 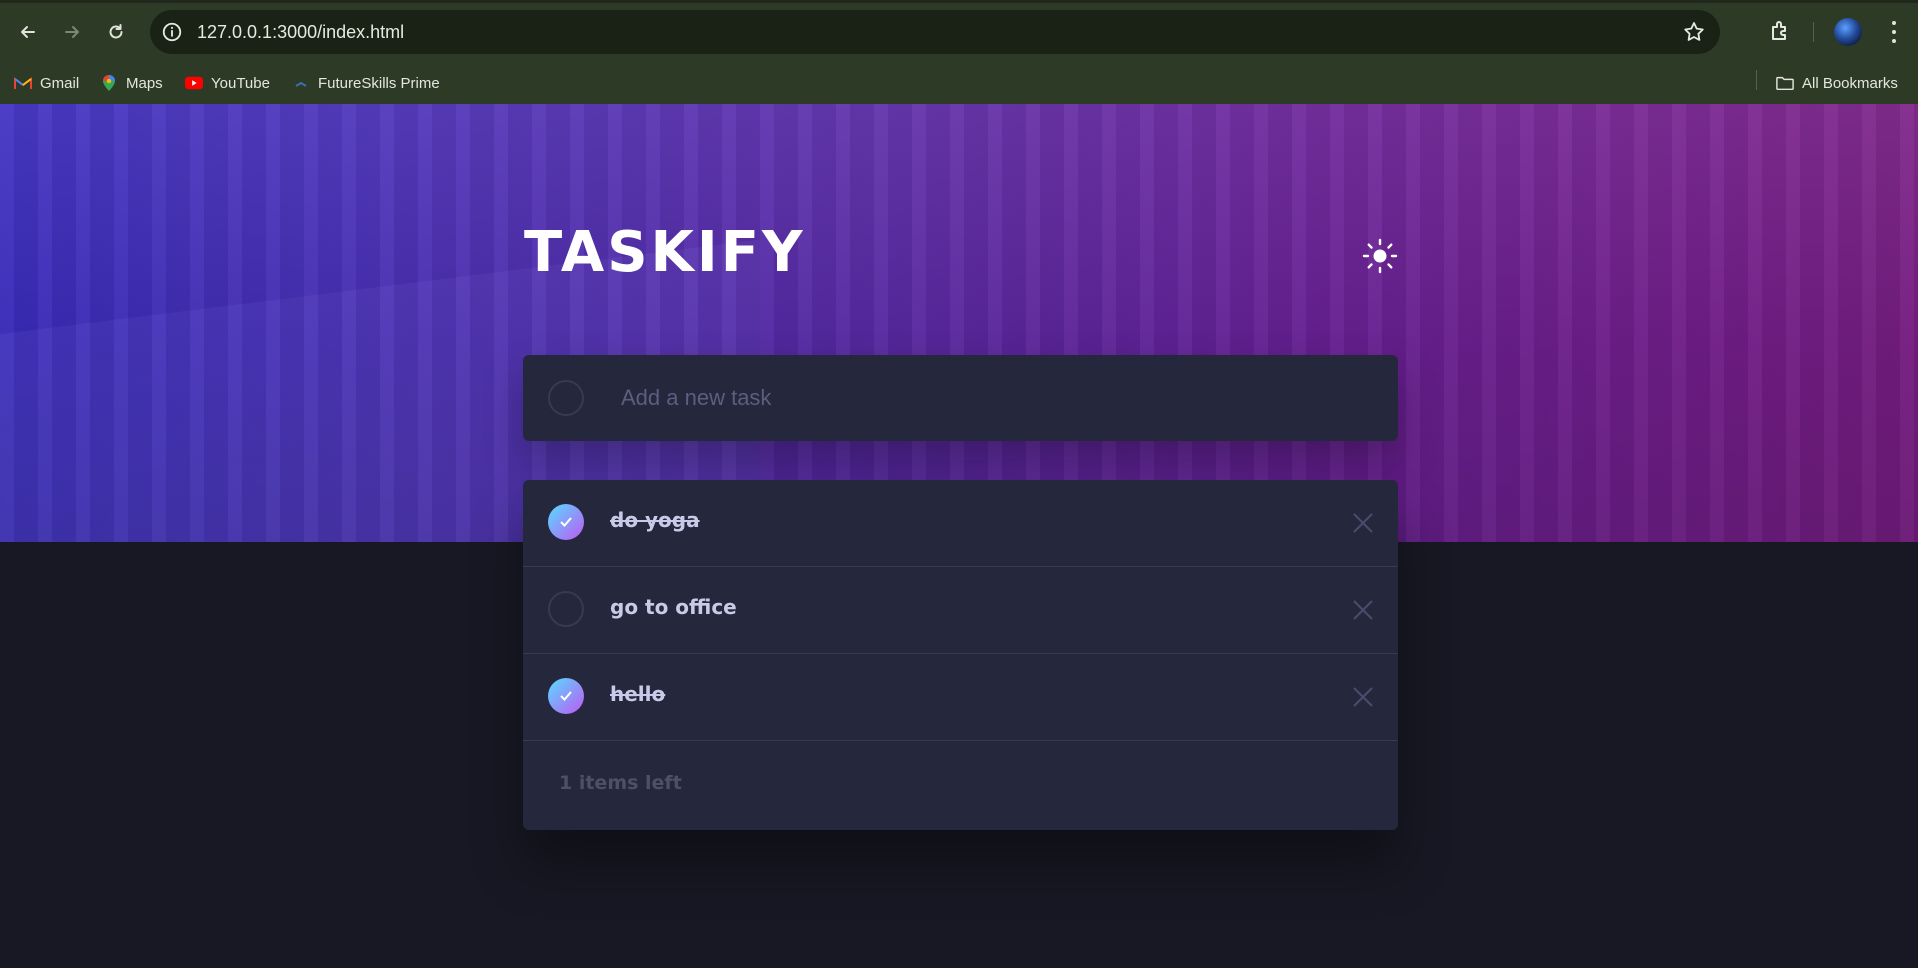 I want to click on bookmark-gmail: Gmail, so click(x=46, y=83).